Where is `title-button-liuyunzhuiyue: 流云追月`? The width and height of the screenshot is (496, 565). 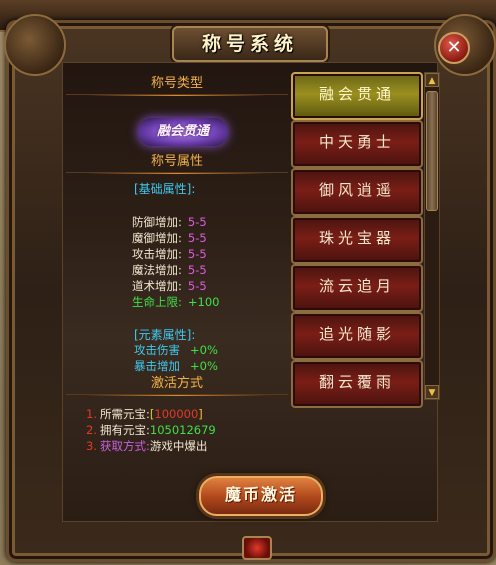 title-button-liuyunzhuiyue: 流云追月 is located at coordinates (357, 288).